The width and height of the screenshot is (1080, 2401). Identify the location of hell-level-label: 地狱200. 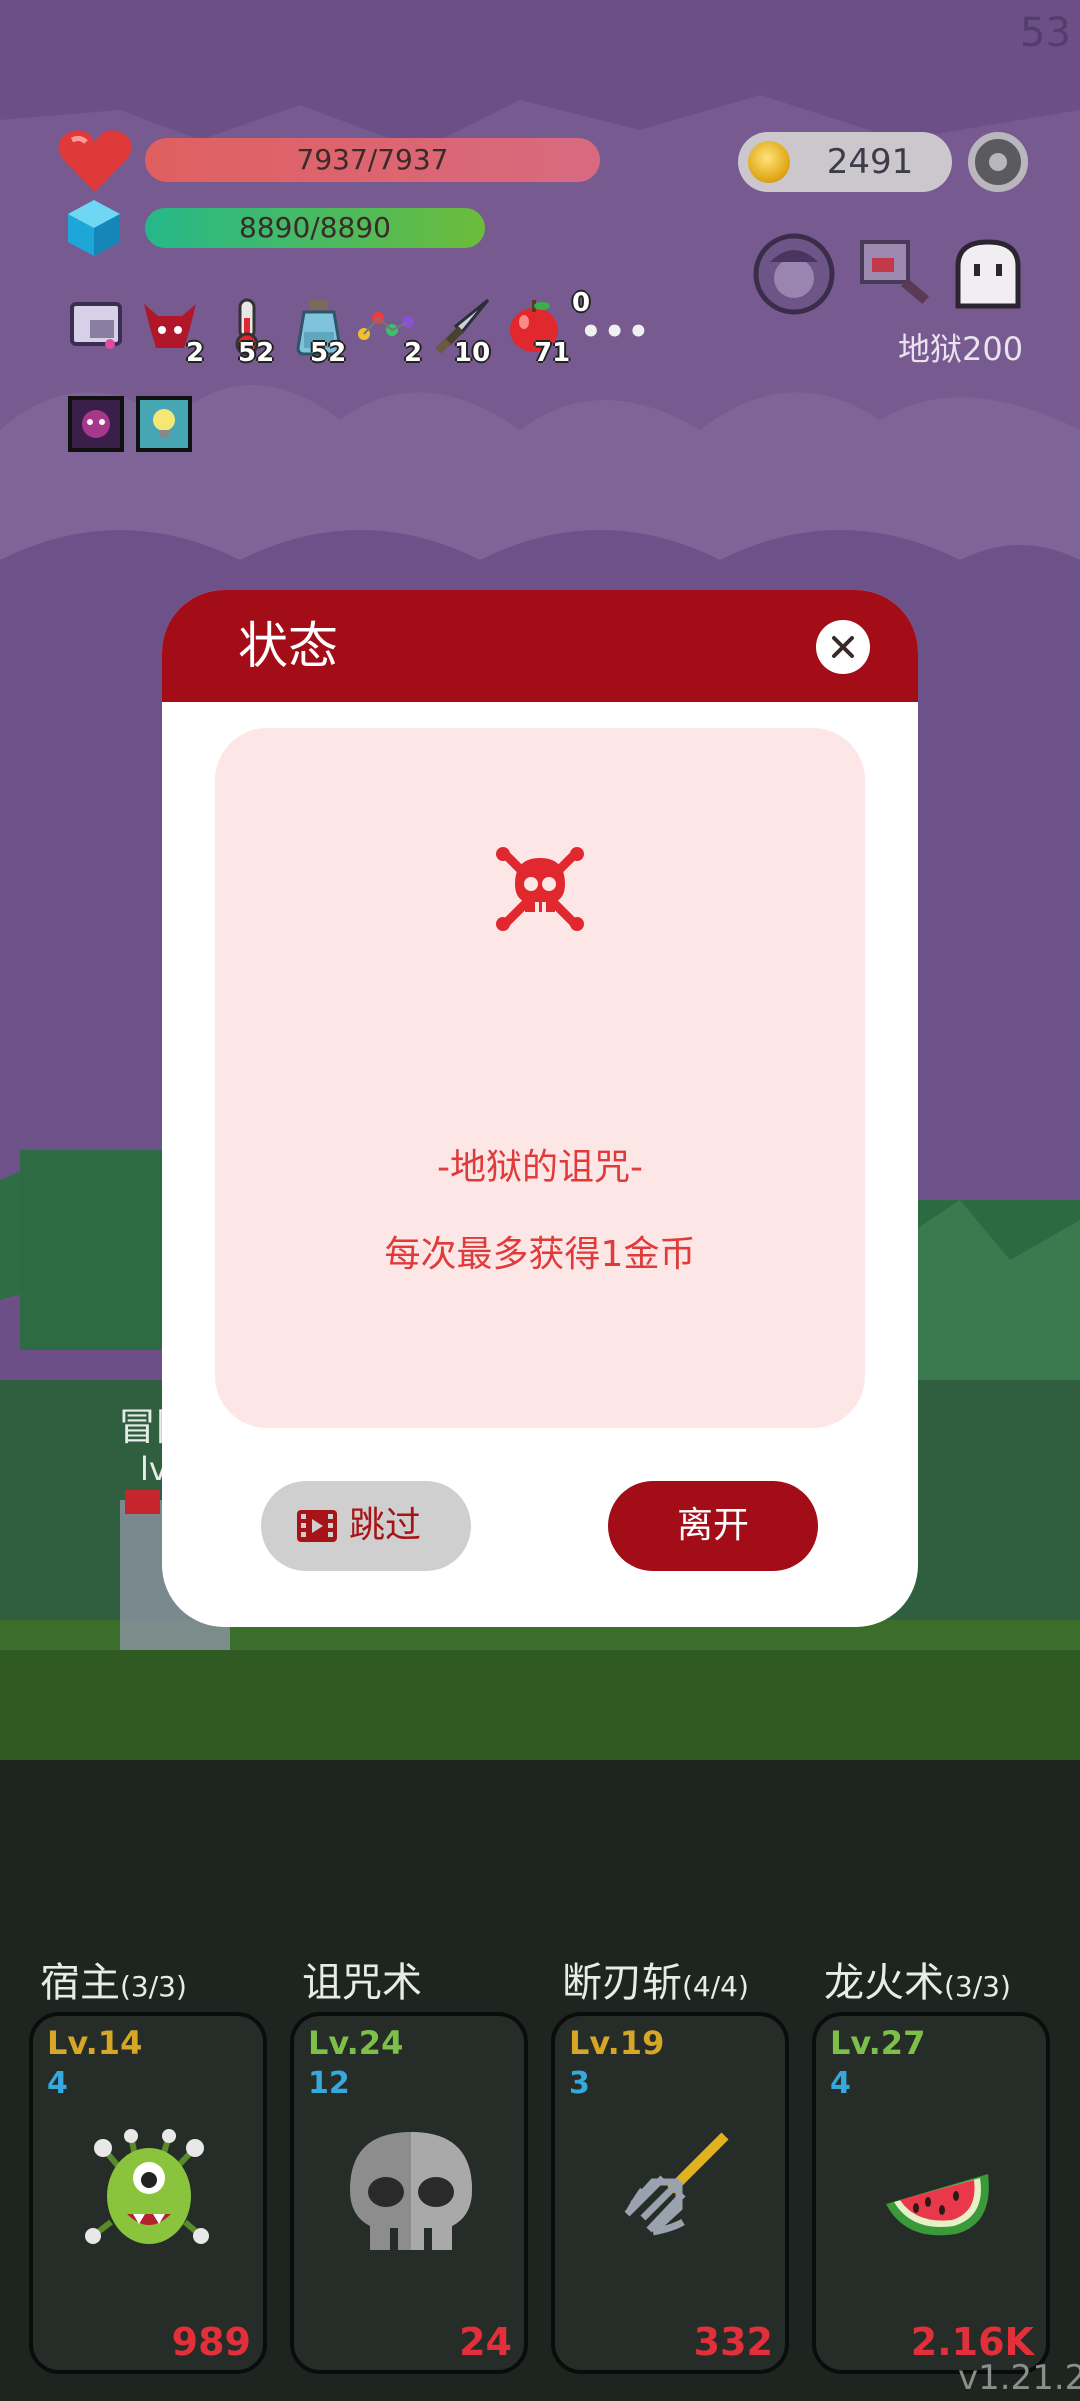
(961, 349).